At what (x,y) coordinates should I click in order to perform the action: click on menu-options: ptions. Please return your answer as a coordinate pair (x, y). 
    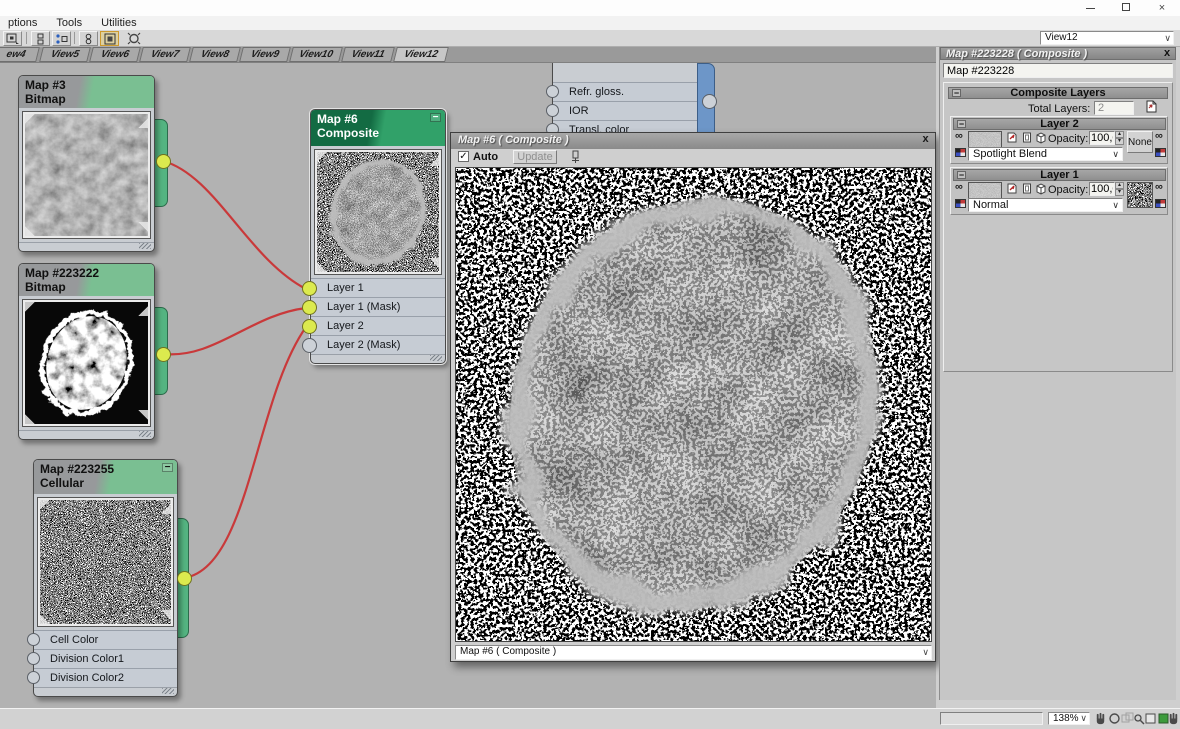
    Looking at the image, I should click on (22, 23).